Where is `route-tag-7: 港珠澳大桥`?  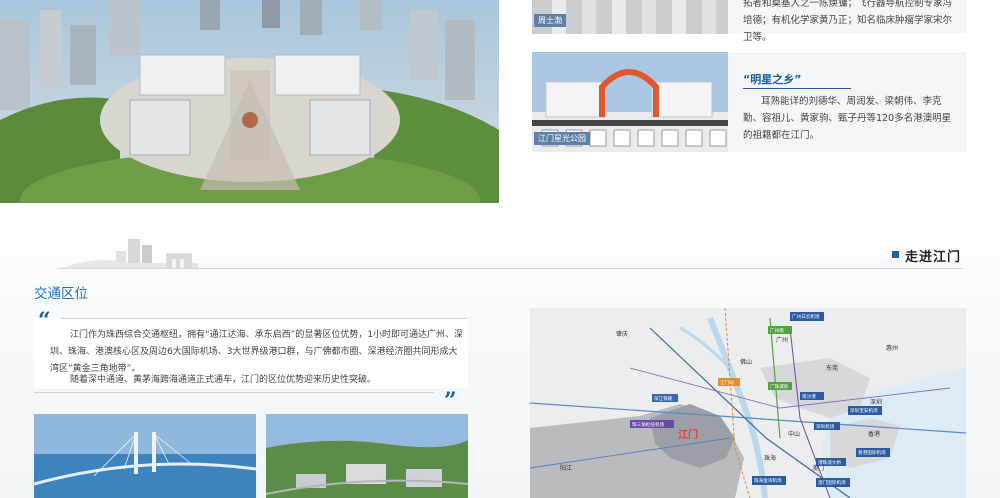
route-tag-7: 港珠澳大桥 is located at coordinates (829, 462).